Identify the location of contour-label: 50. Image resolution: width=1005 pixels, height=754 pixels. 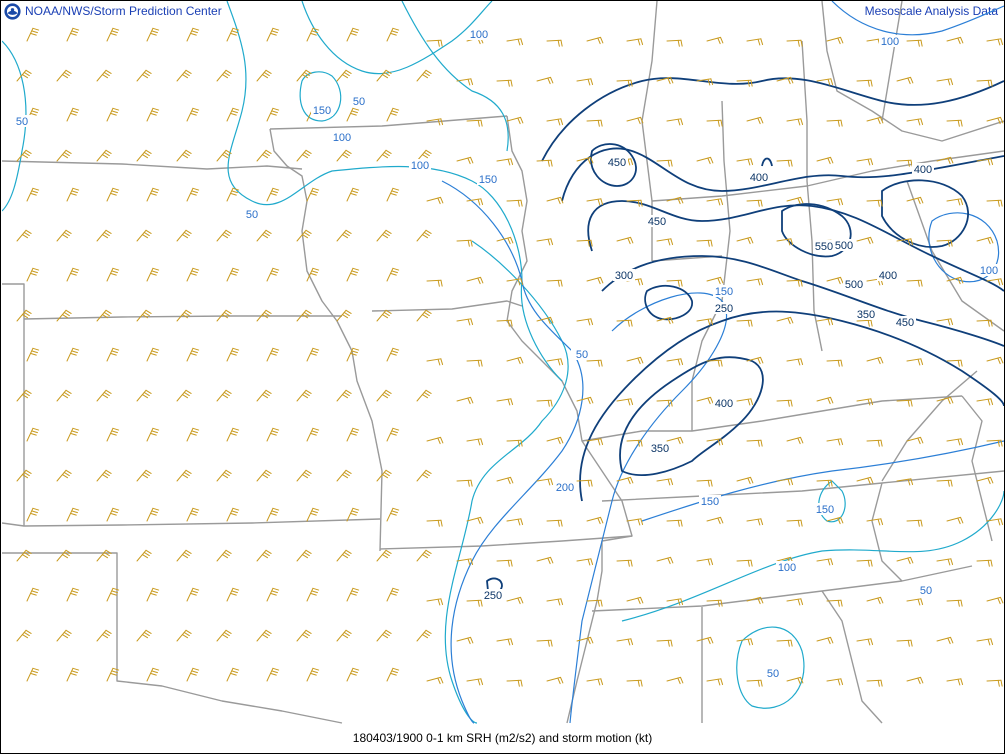
(926, 591).